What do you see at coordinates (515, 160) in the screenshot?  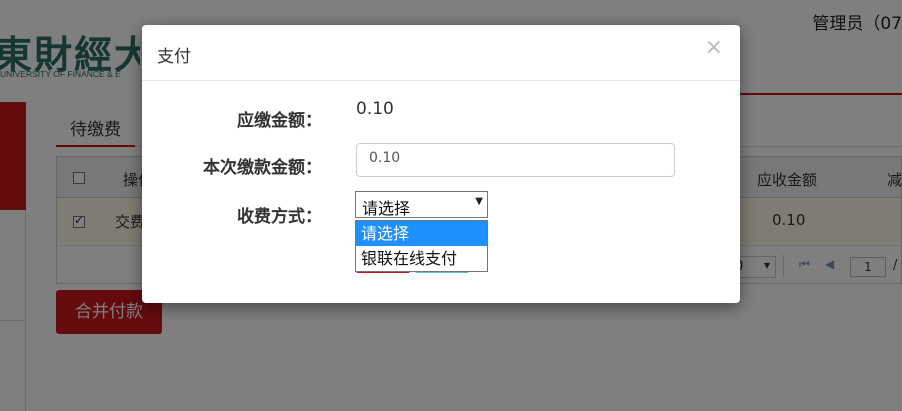 I see `pay-amount-input: 0.10` at bounding box center [515, 160].